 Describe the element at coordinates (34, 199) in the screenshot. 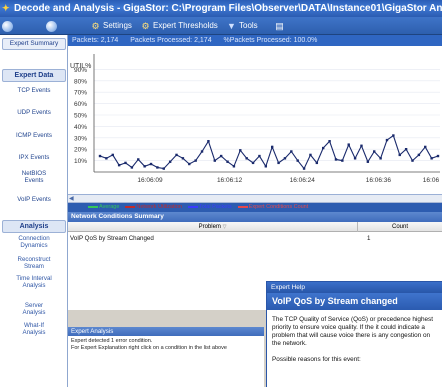

I see `sidebar-item-voip-events: VoIP Events` at that location.